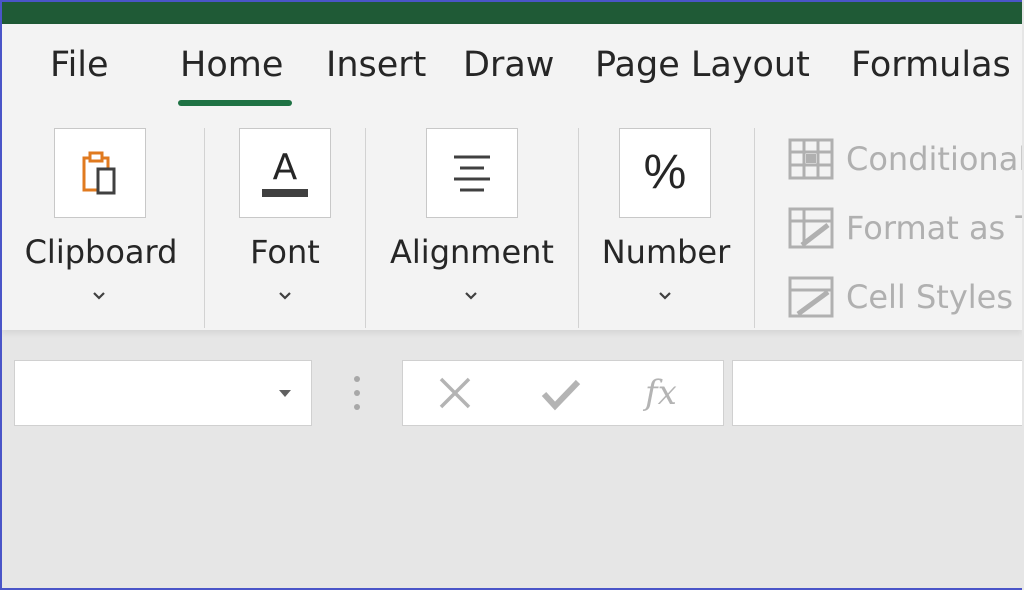  Describe the element at coordinates (285, 167) in the screenshot. I see `svg-text: A` at that location.